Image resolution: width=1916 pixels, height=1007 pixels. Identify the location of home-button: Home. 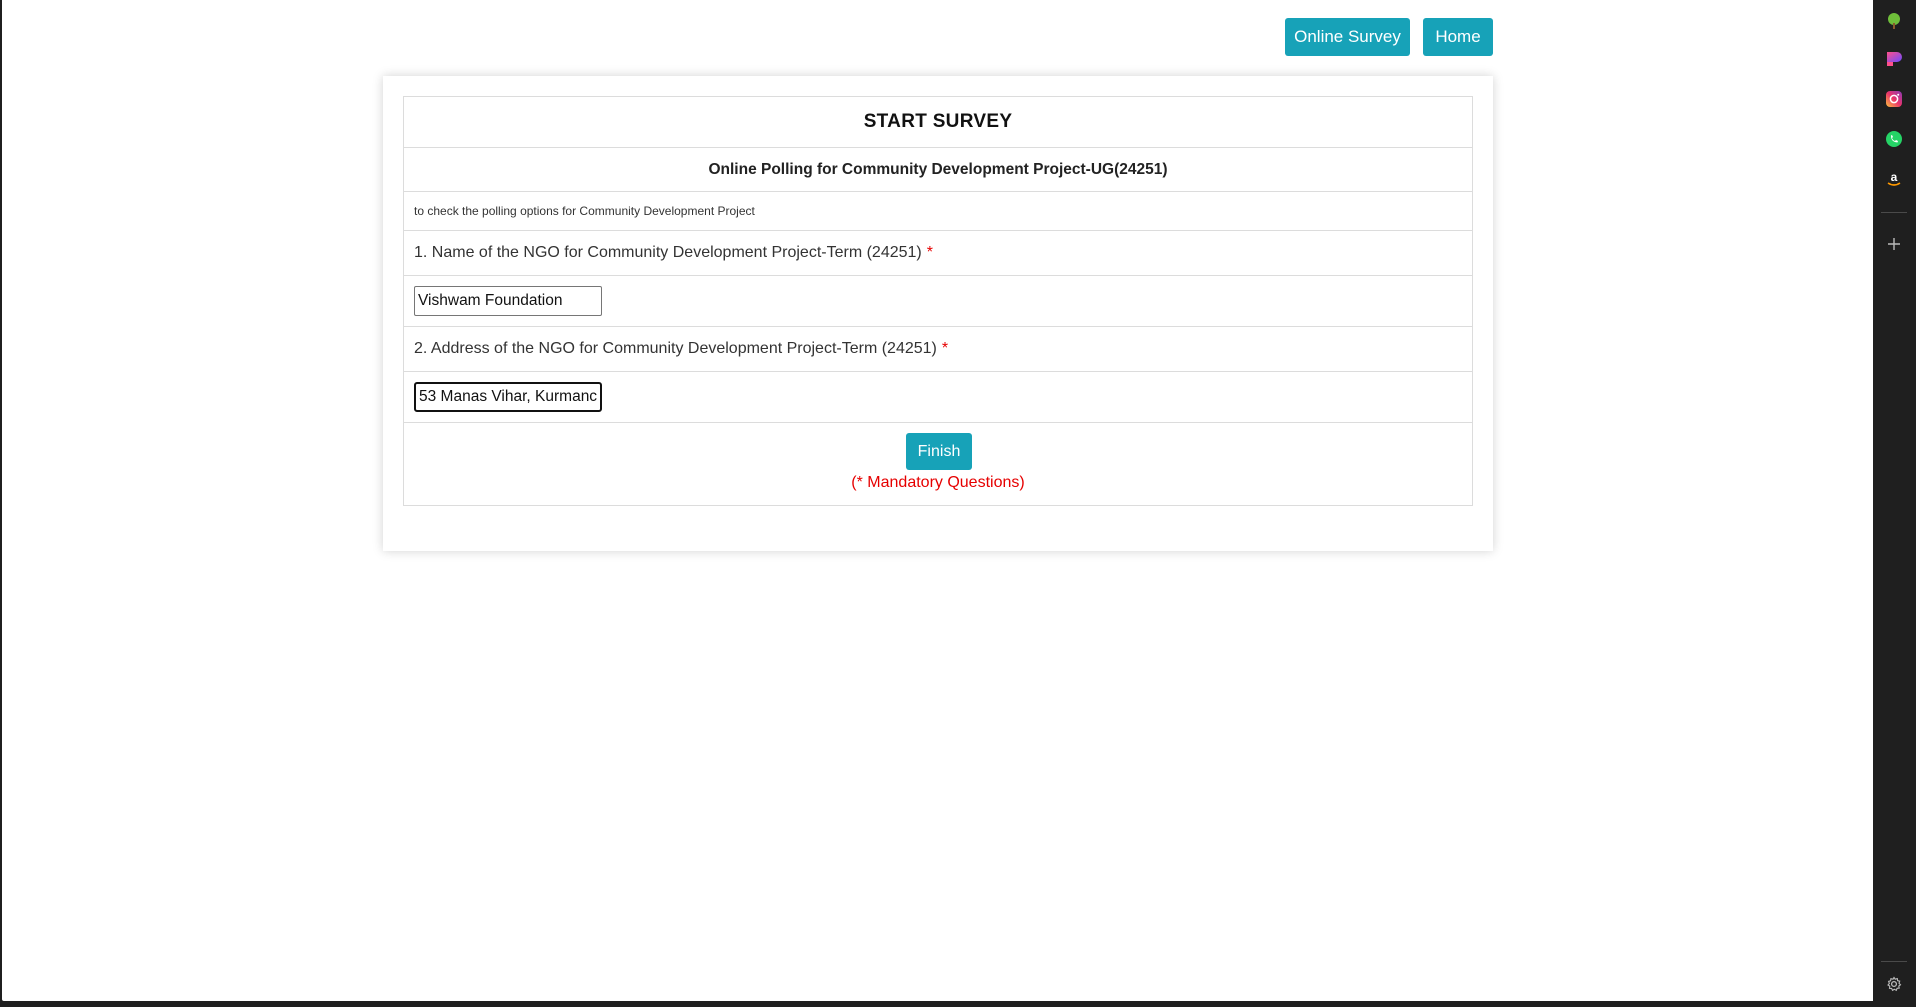
(1458, 37).